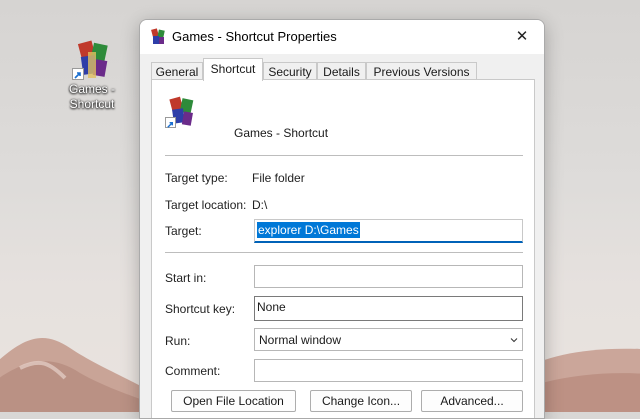  Describe the element at coordinates (388, 339) in the screenshot. I see `run-select: Normal window` at that location.